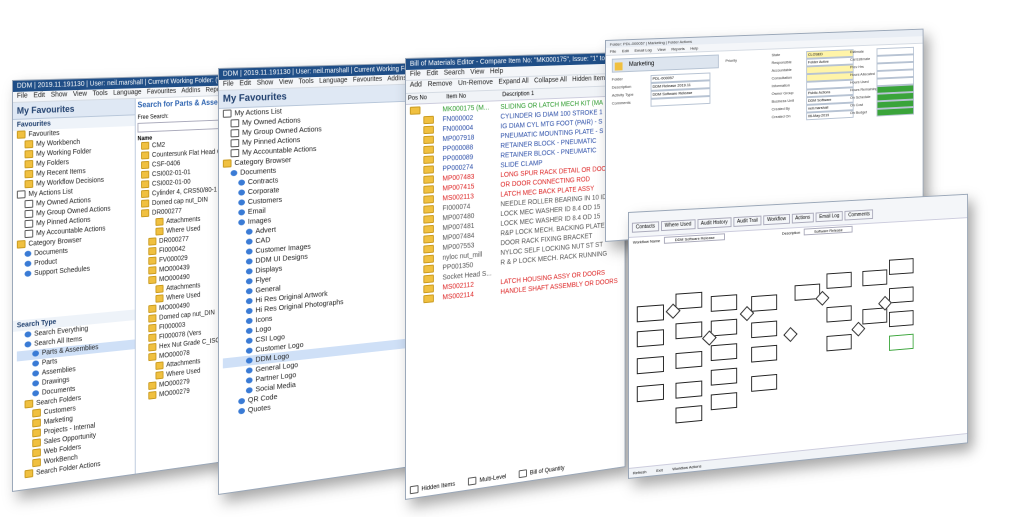 Image resolution: width=1010 pixels, height=517 pixels. I want to click on toolbar-button: Add, so click(416, 84).